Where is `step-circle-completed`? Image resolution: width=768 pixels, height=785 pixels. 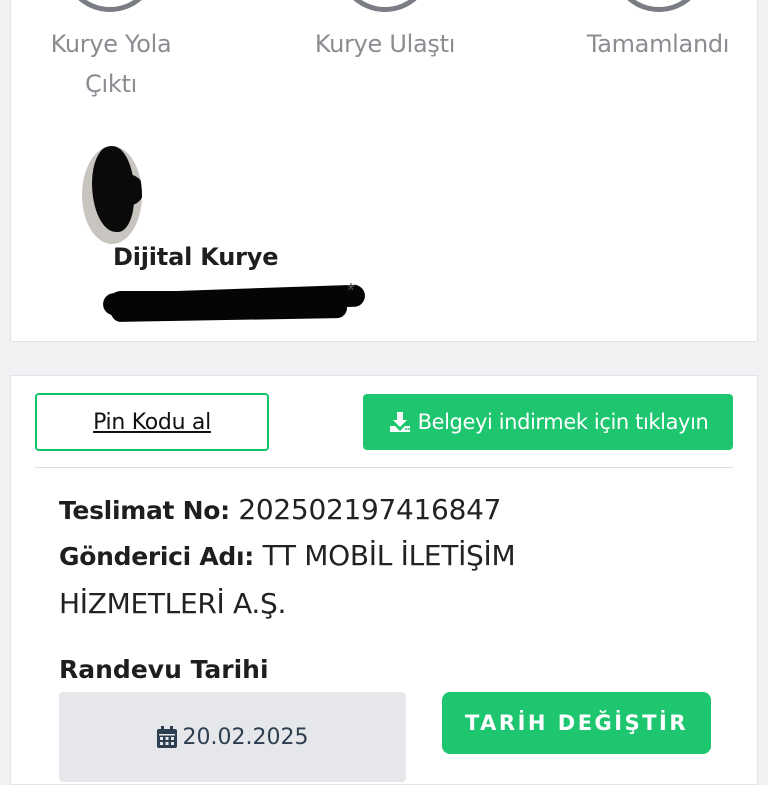
step-circle-completed is located at coordinates (659, 6).